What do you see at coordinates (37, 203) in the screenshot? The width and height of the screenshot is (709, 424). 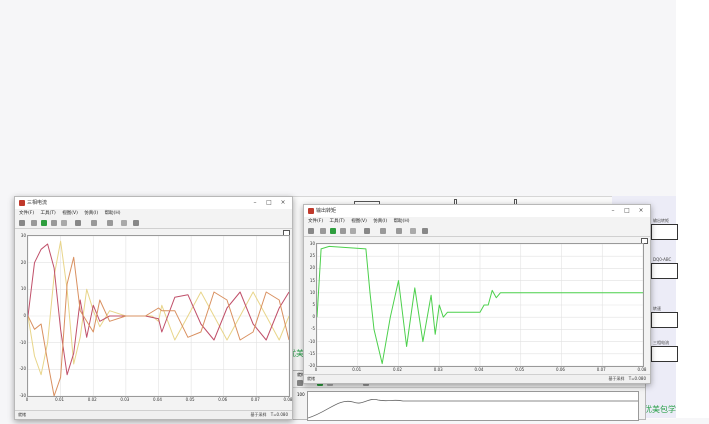 I see `window-title: 三相电流` at bounding box center [37, 203].